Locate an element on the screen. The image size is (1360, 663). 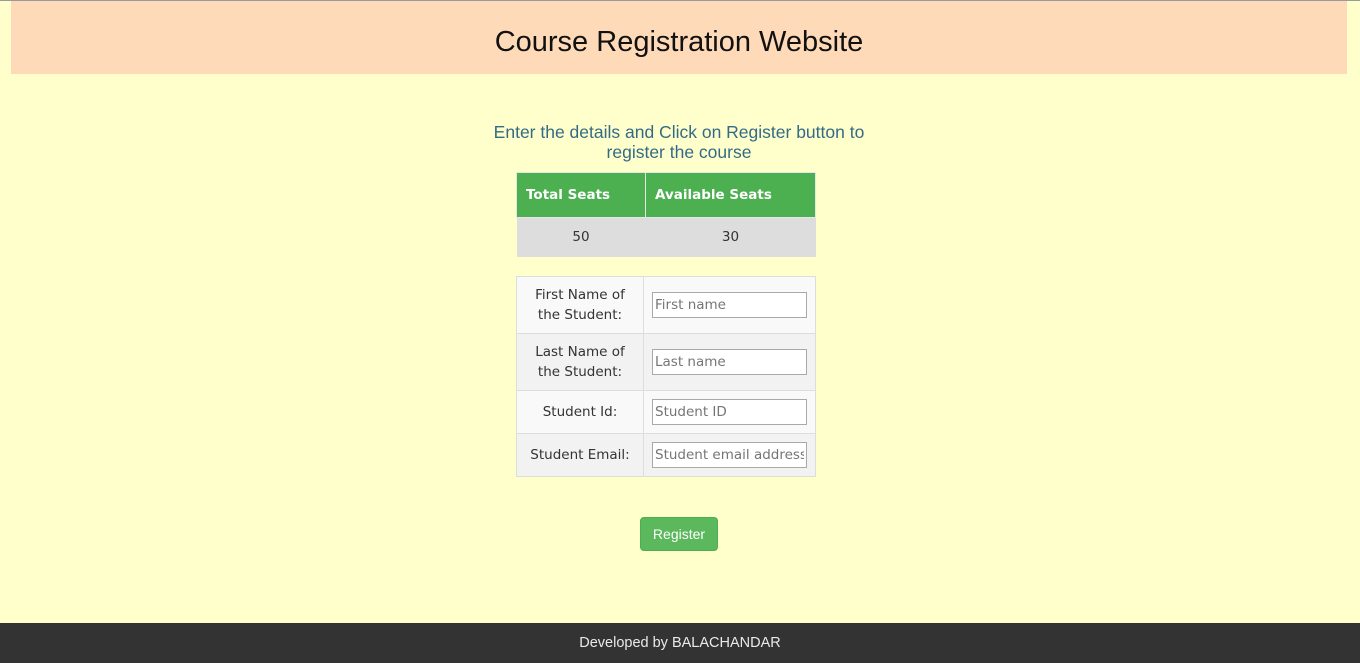
last-name-input is located at coordinates (729, 362).